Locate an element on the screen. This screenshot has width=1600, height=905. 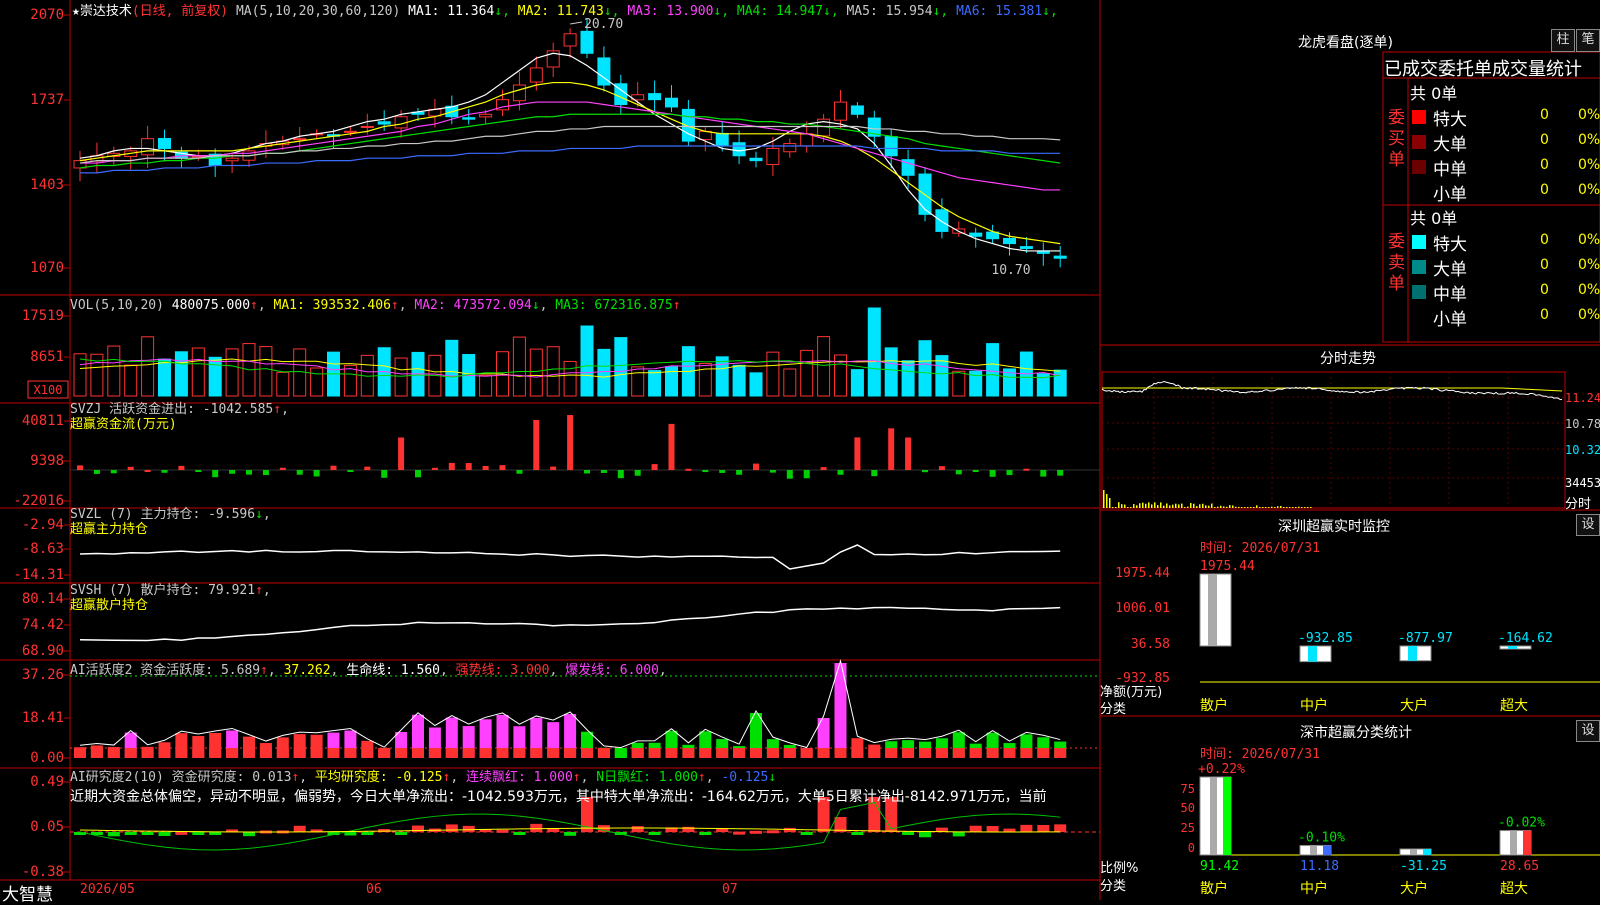
ma-legend-item: MA1: 11.364 is located at coordinates (451, 11).